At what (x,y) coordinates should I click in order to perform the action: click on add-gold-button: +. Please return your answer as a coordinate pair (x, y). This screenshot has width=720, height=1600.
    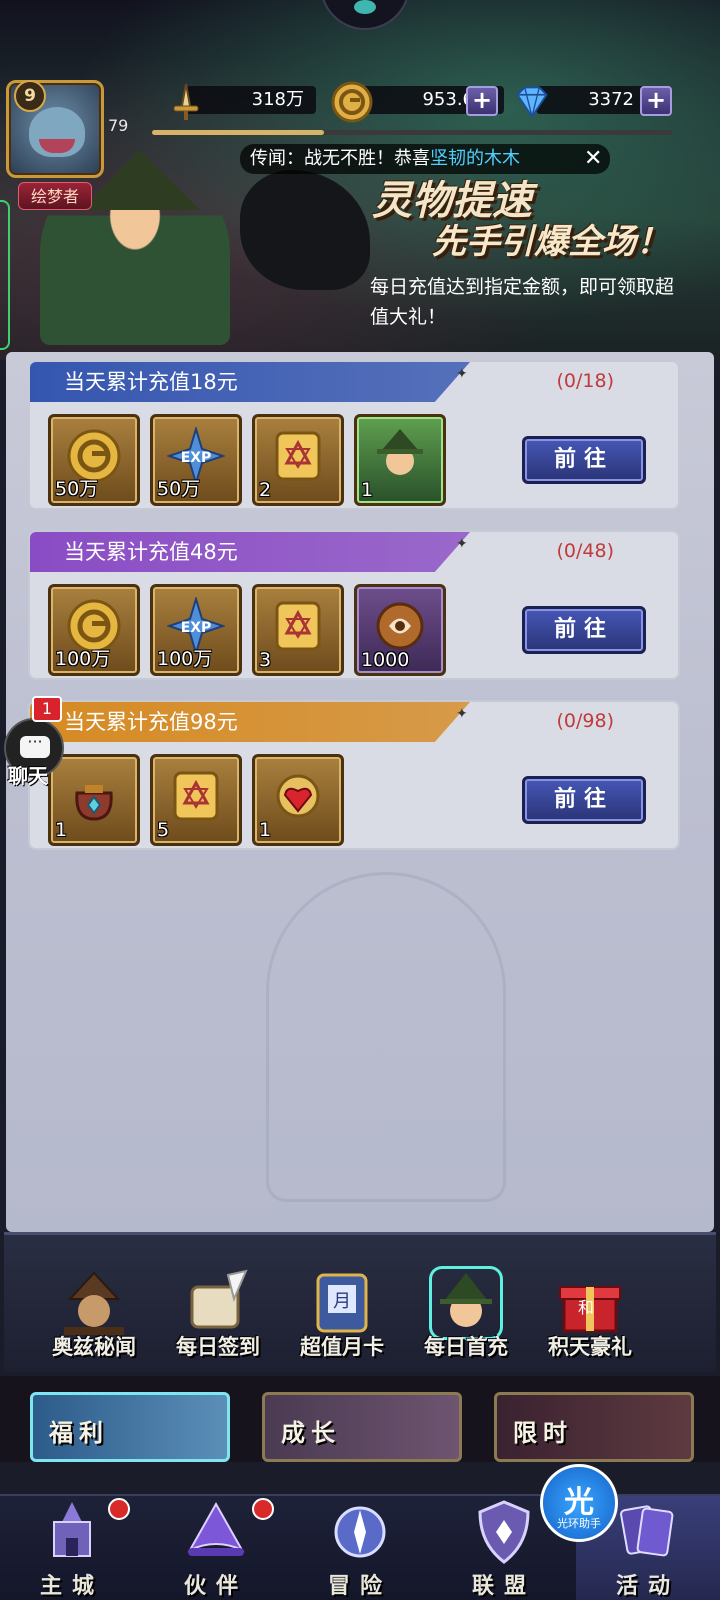
    Looking at the image, I should click on (482, 101).